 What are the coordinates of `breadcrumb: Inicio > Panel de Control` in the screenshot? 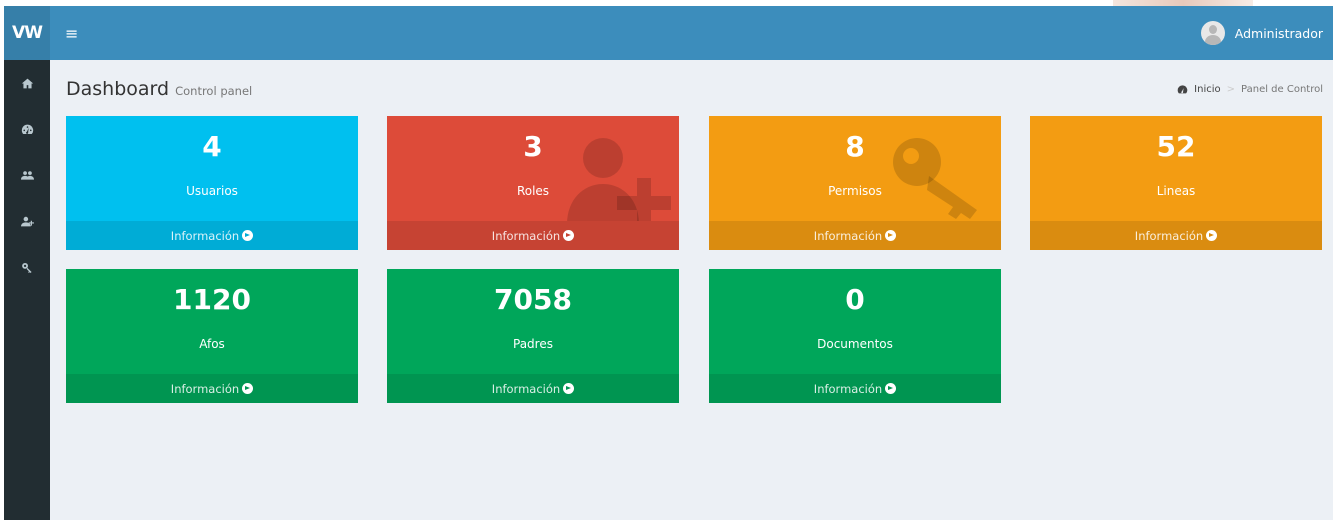 It's located at (1250, 89).